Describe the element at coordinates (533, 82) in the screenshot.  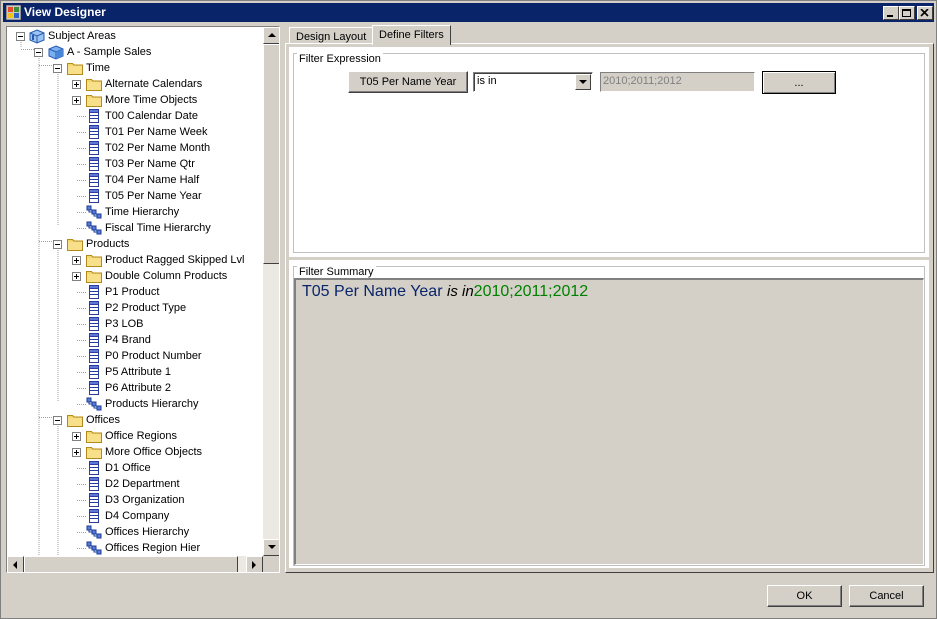
I see `operator-select: is in` at that location.